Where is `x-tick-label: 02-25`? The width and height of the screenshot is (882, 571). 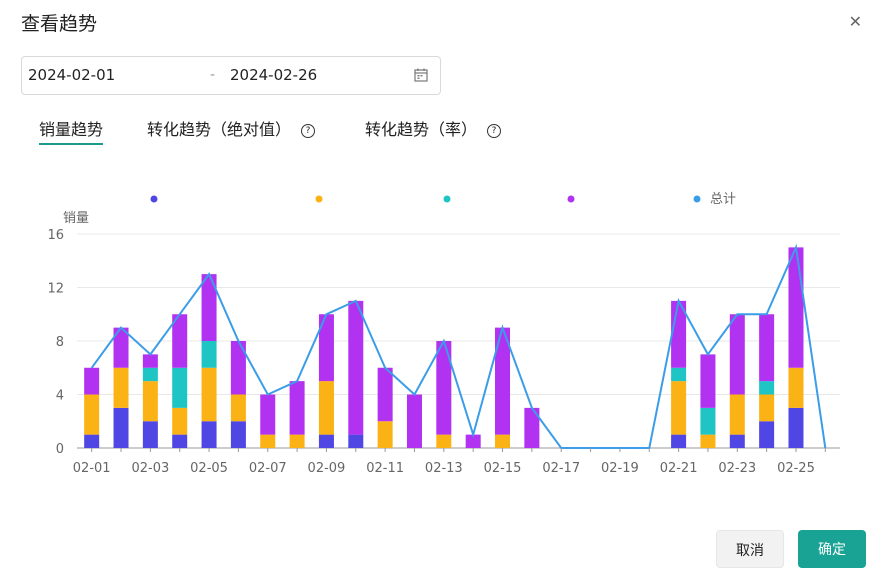 x-tick-label: 02-25 is located at coordinates (796, 468).